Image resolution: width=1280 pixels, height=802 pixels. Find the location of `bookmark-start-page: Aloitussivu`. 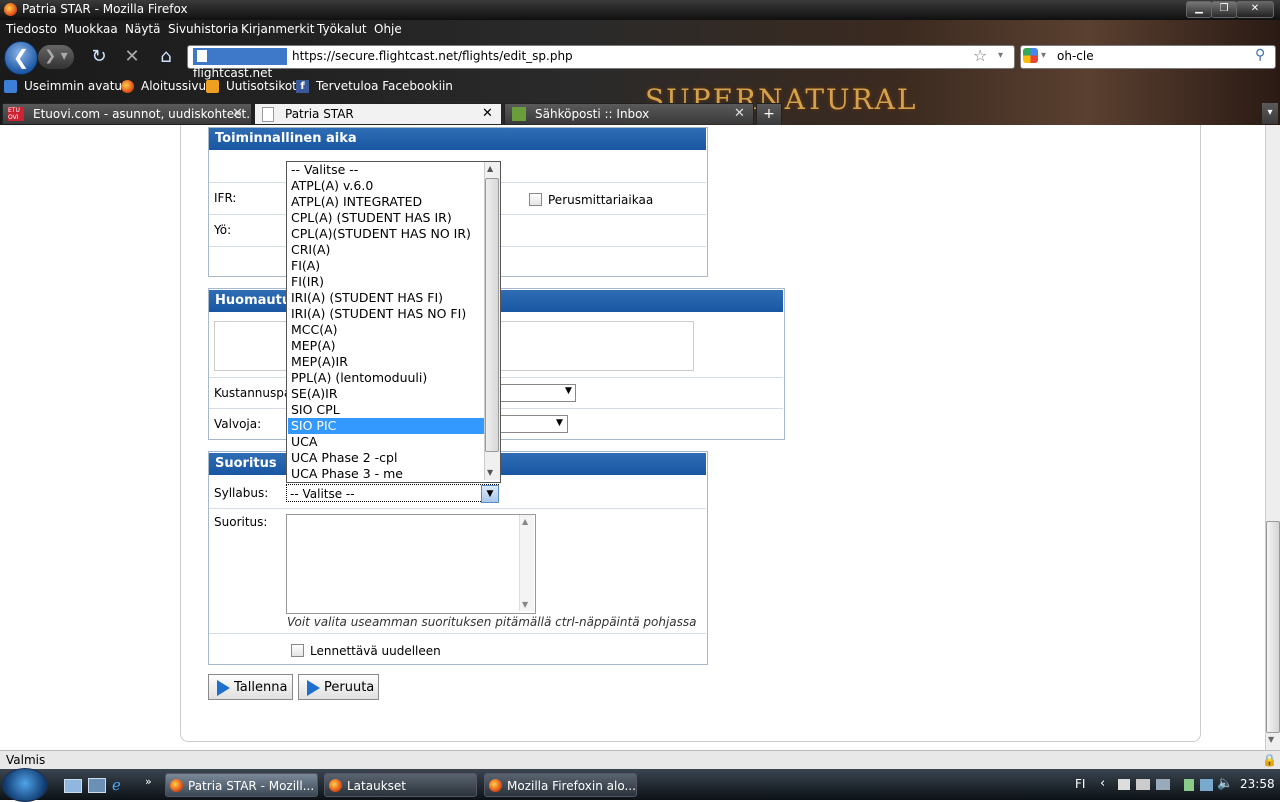

bookmark-start-page: Aloitussivu is located at coordinates (173, 86).